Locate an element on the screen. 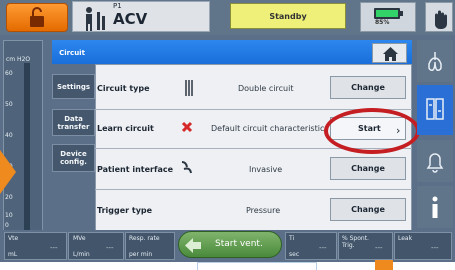 The width and height of the screenshot is (455, 270). highlight-box is located at coordinates (257, 266).